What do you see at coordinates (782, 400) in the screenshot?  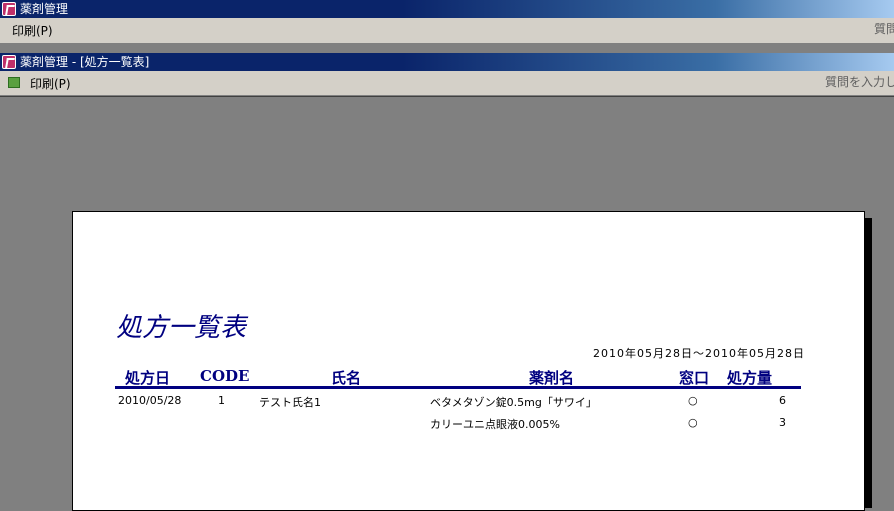 I see `row1-amount: 6` at bounding box center [782, 400].